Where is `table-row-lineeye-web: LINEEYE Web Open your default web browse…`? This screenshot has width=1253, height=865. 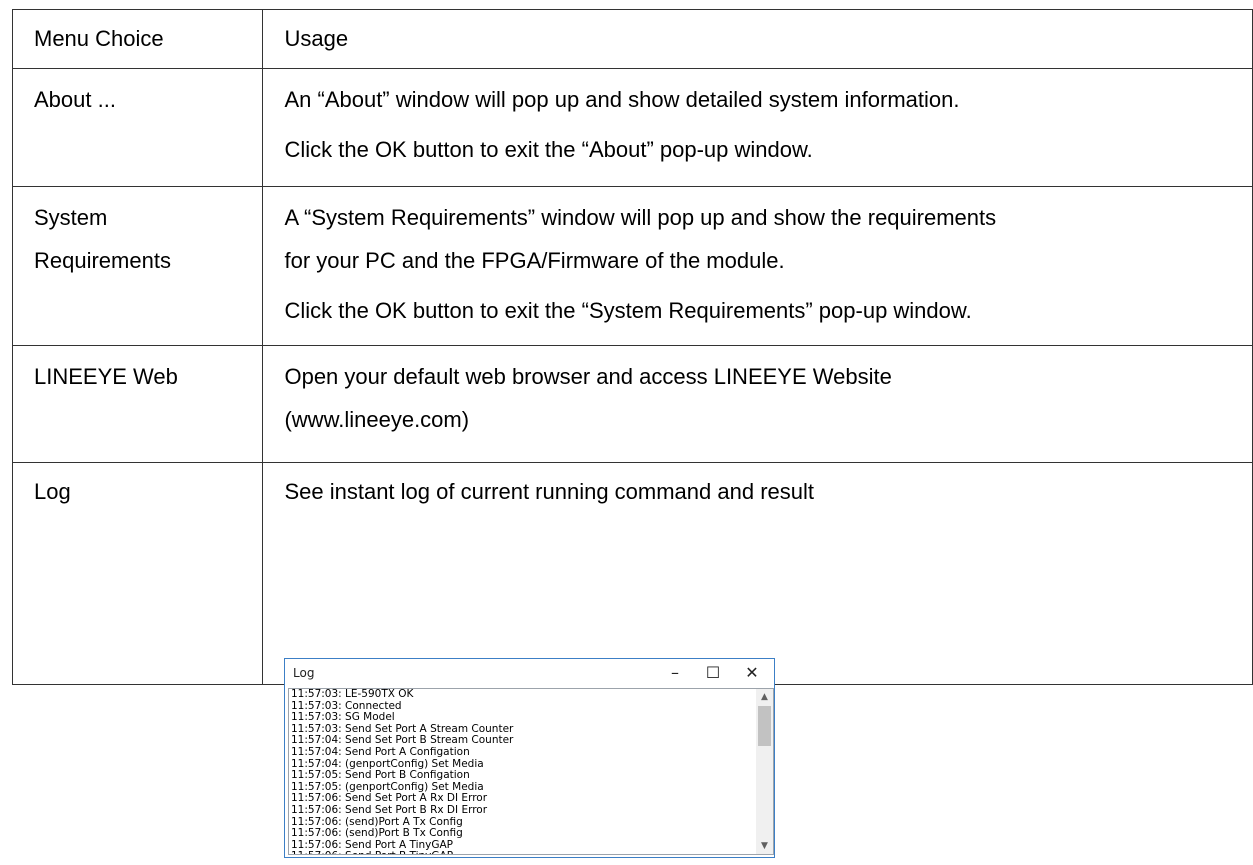
table-row-lineeye-web: LINEEYE Web Open your default web browse… is located at coordinates (632, 404).